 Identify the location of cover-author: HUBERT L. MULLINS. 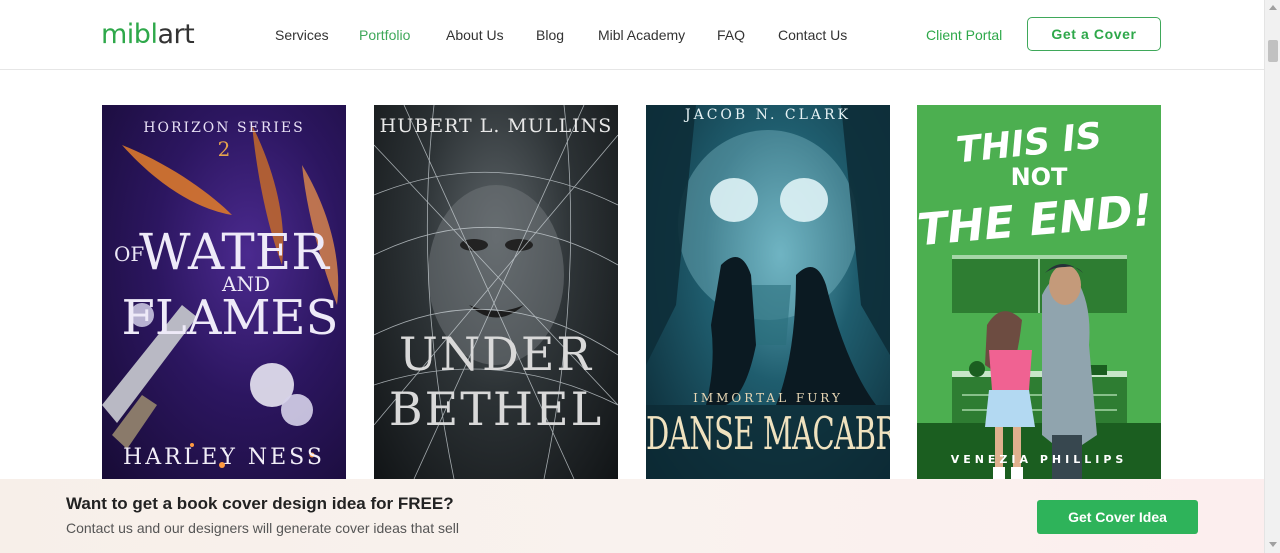
(496, 126).